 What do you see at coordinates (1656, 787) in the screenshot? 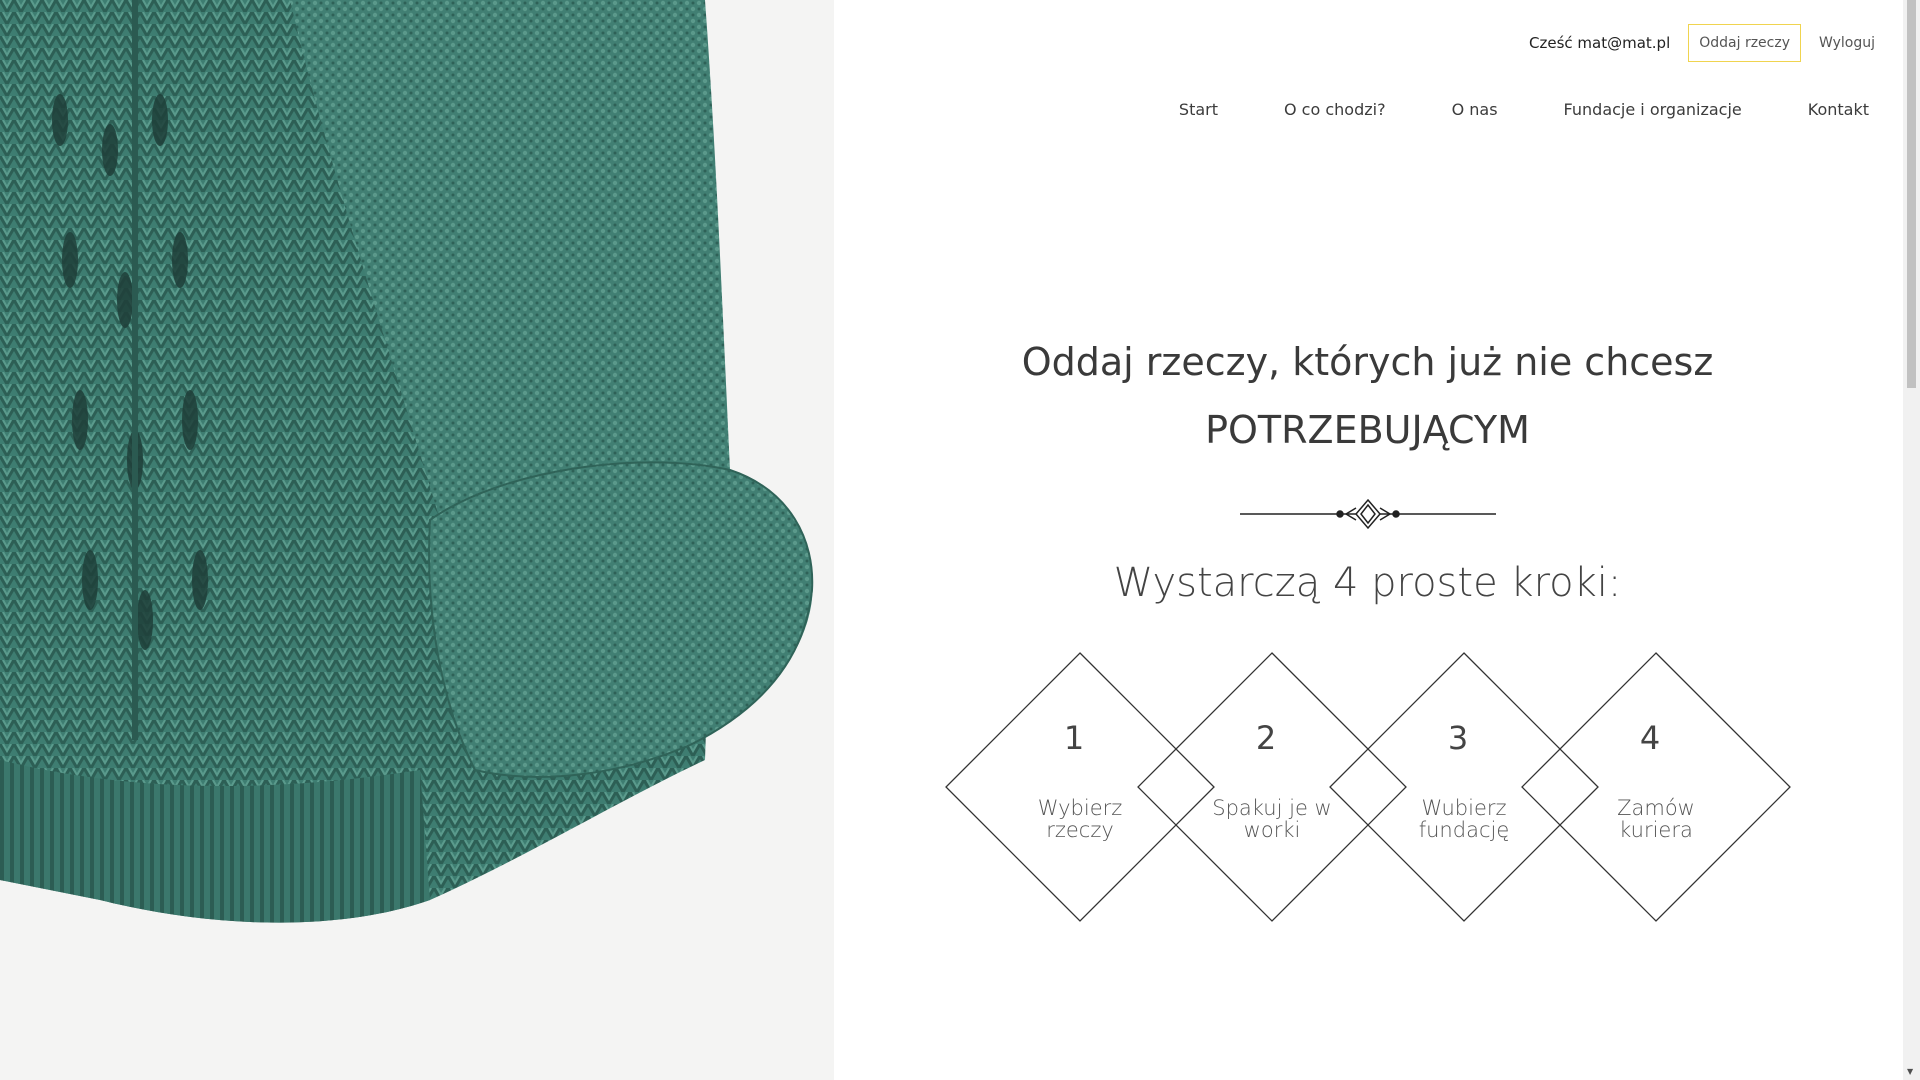
I see `step-4-diamond` at bounding box center [1656, 787].